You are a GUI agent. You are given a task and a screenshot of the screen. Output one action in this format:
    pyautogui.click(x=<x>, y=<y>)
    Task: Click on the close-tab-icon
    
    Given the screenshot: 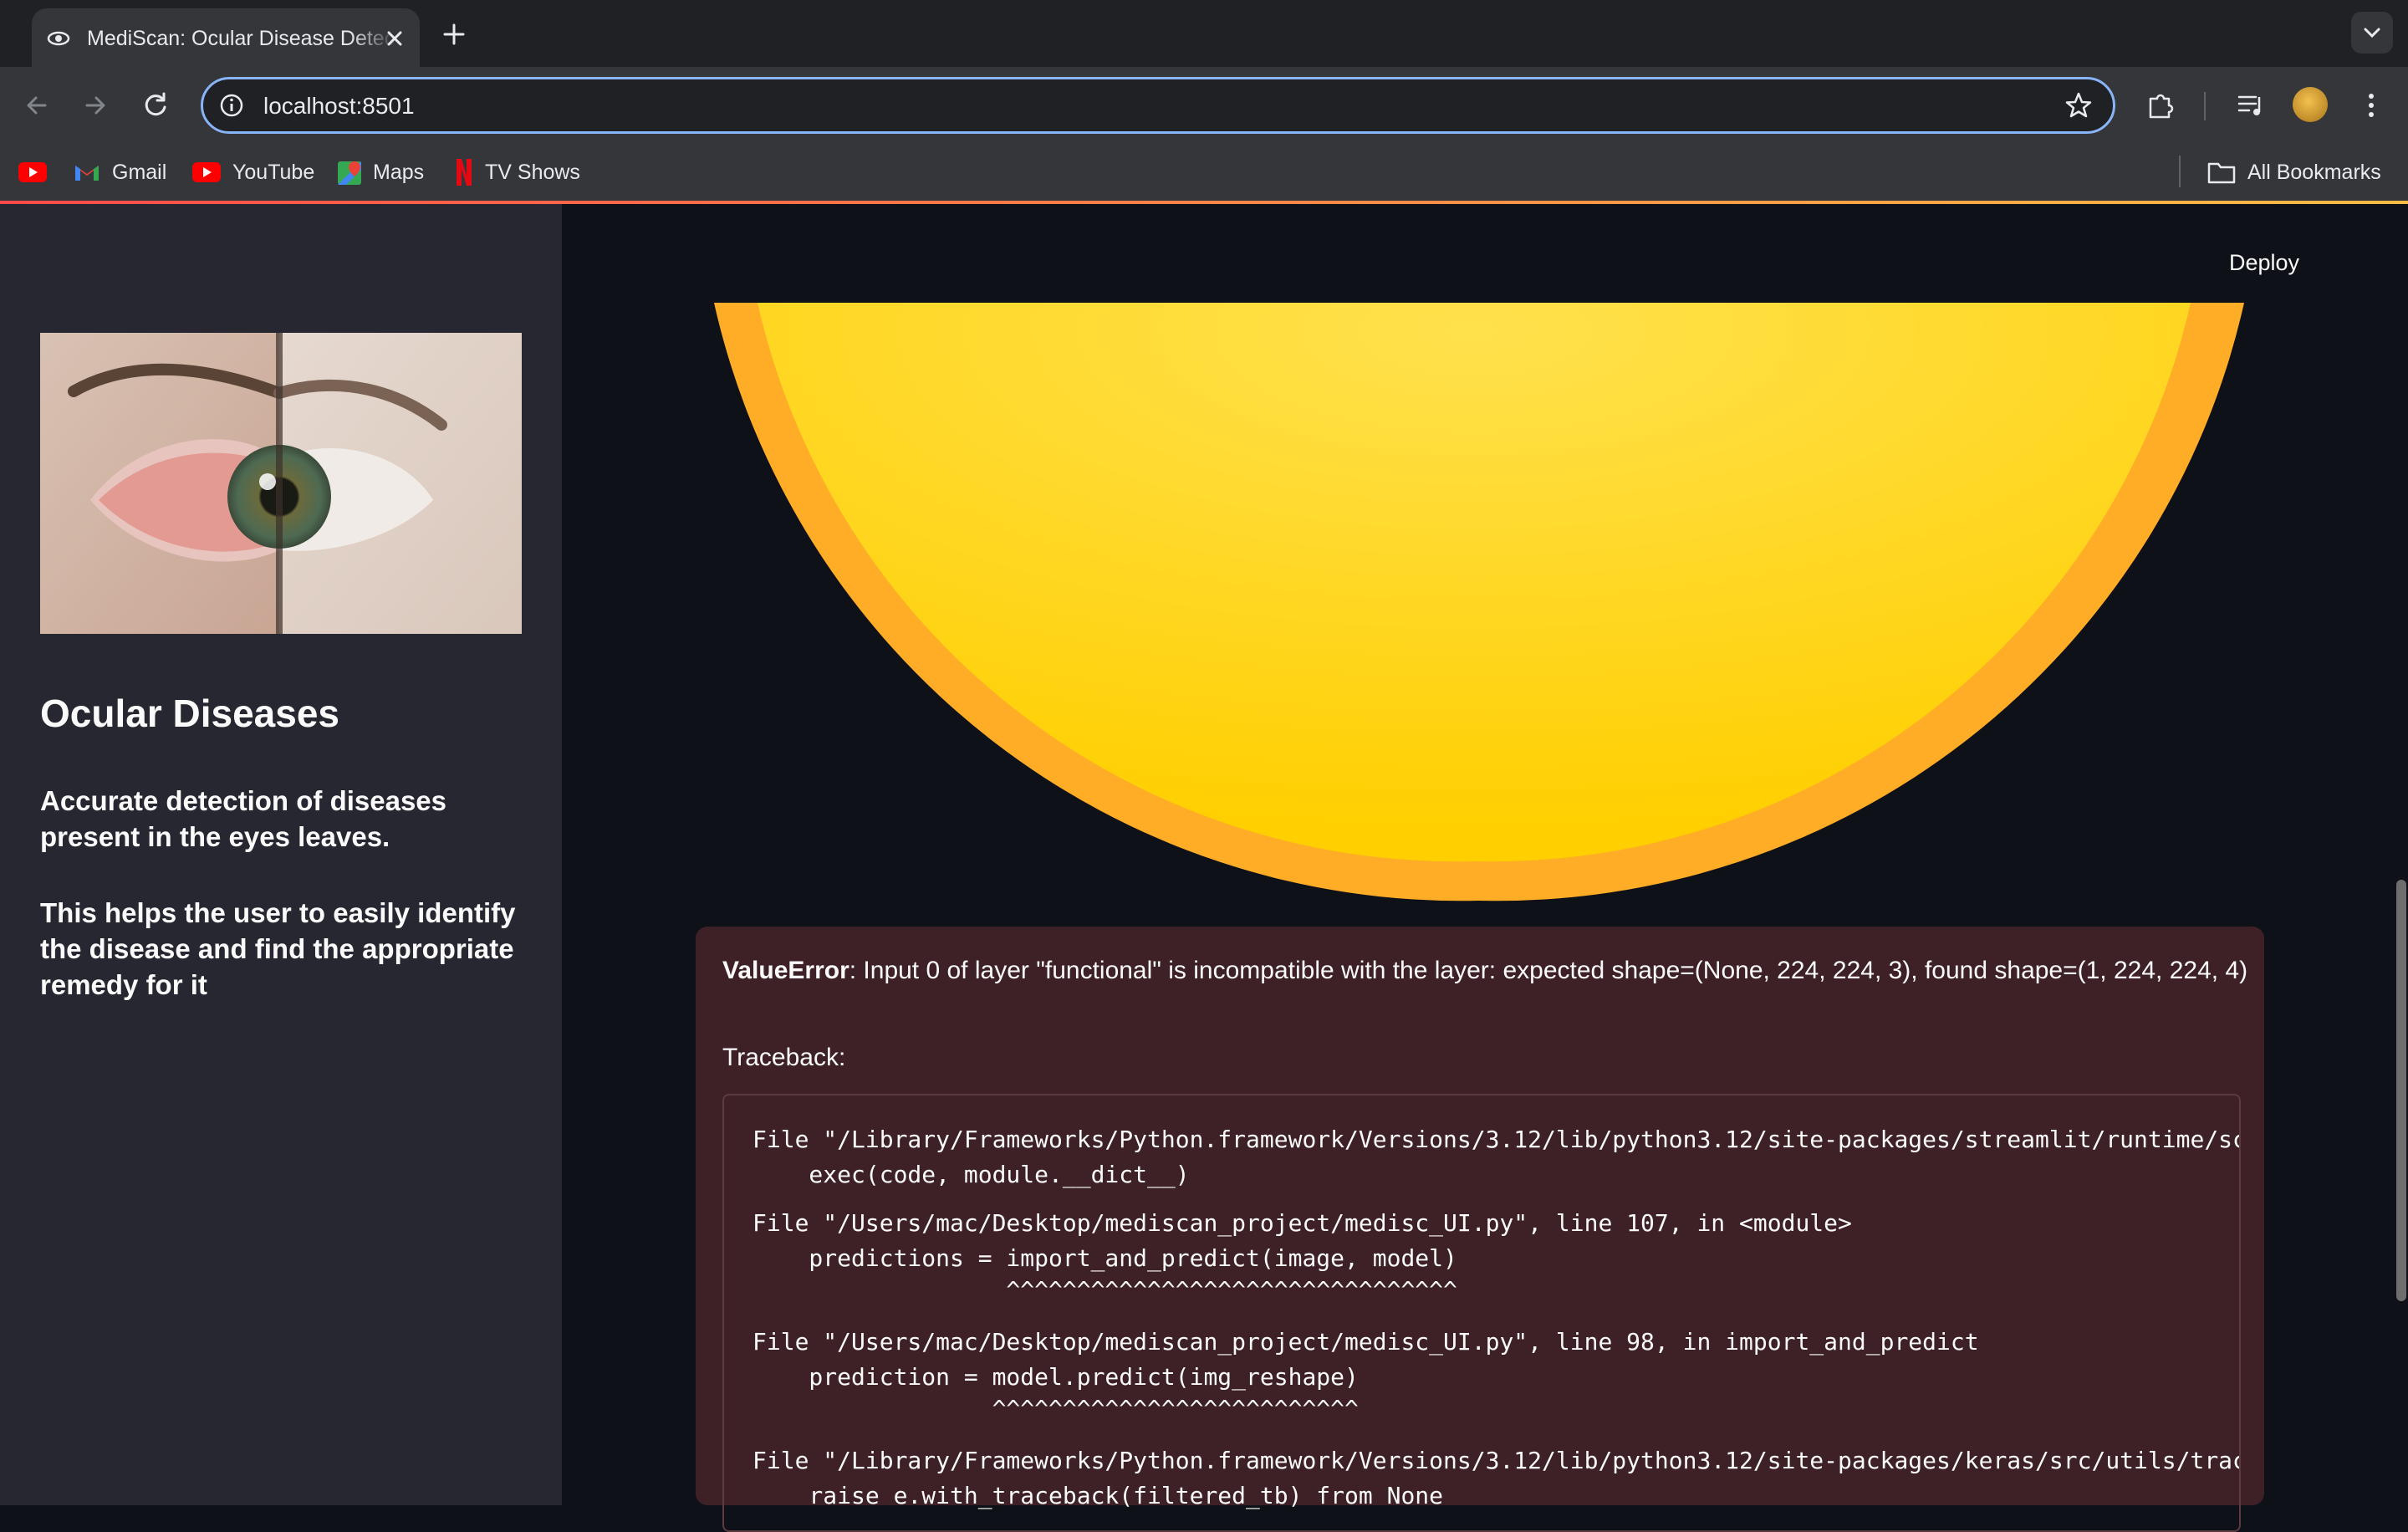 What is the action you would take?
    pyautogui.click(x=395, y=38)
    